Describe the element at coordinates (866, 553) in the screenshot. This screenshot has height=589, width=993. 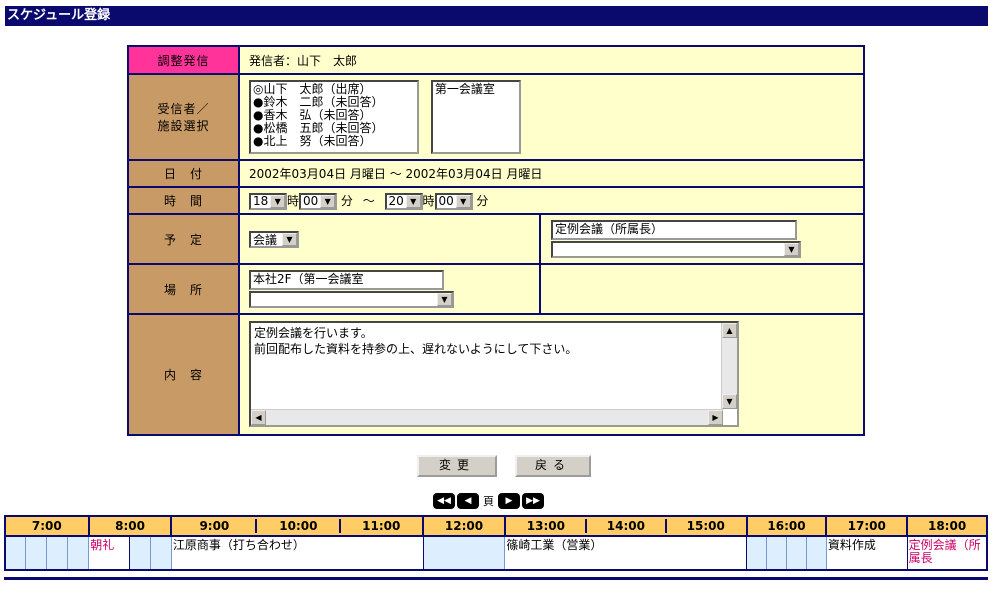
I see `event-document-prep: 資料作成` at that location.